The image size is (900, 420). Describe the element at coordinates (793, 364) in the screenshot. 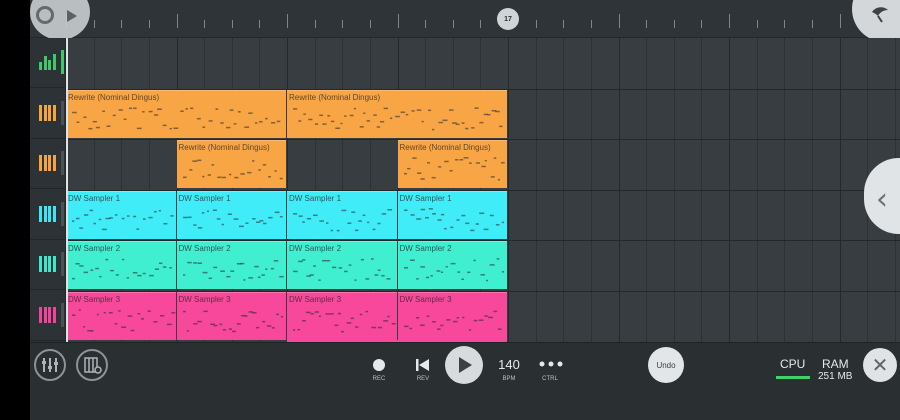

I see `cpu-label: CPU` at that location.